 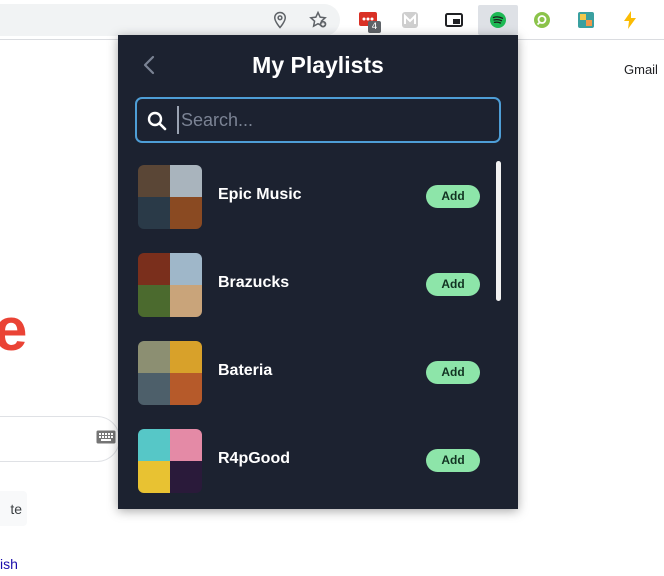 What do you see at coordinates (332, 120) in the screenshot?
I see `search-input` at bounding box center [332, 120].